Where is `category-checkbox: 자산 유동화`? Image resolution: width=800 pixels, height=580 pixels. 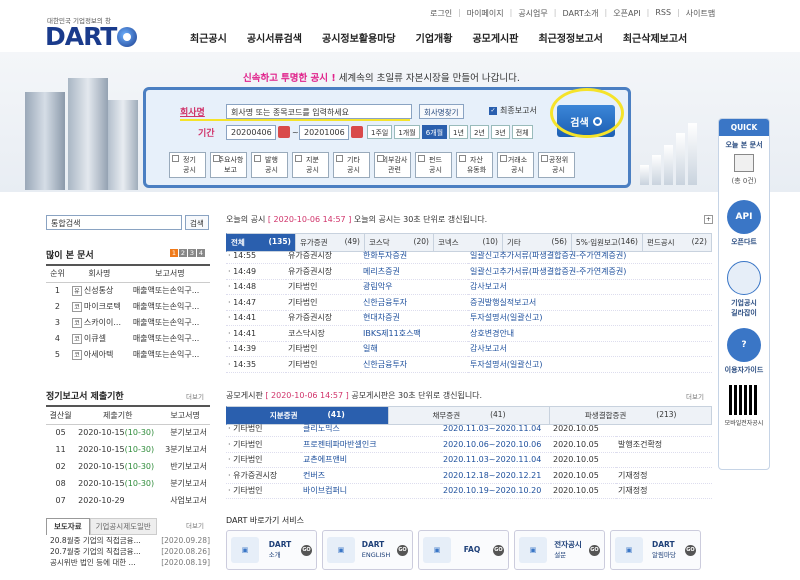 category-checkbox: 자산 유동화 is located at coordinates (474, 165).